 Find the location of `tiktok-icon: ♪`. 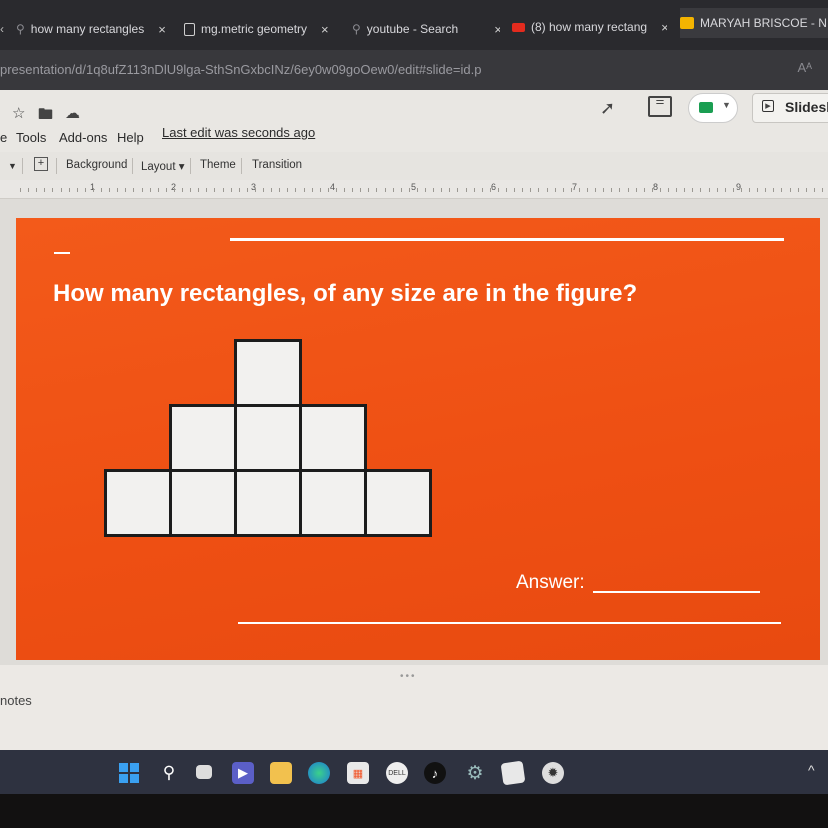

tiktok-icon: ♪ is located at coordinates (435, 773).